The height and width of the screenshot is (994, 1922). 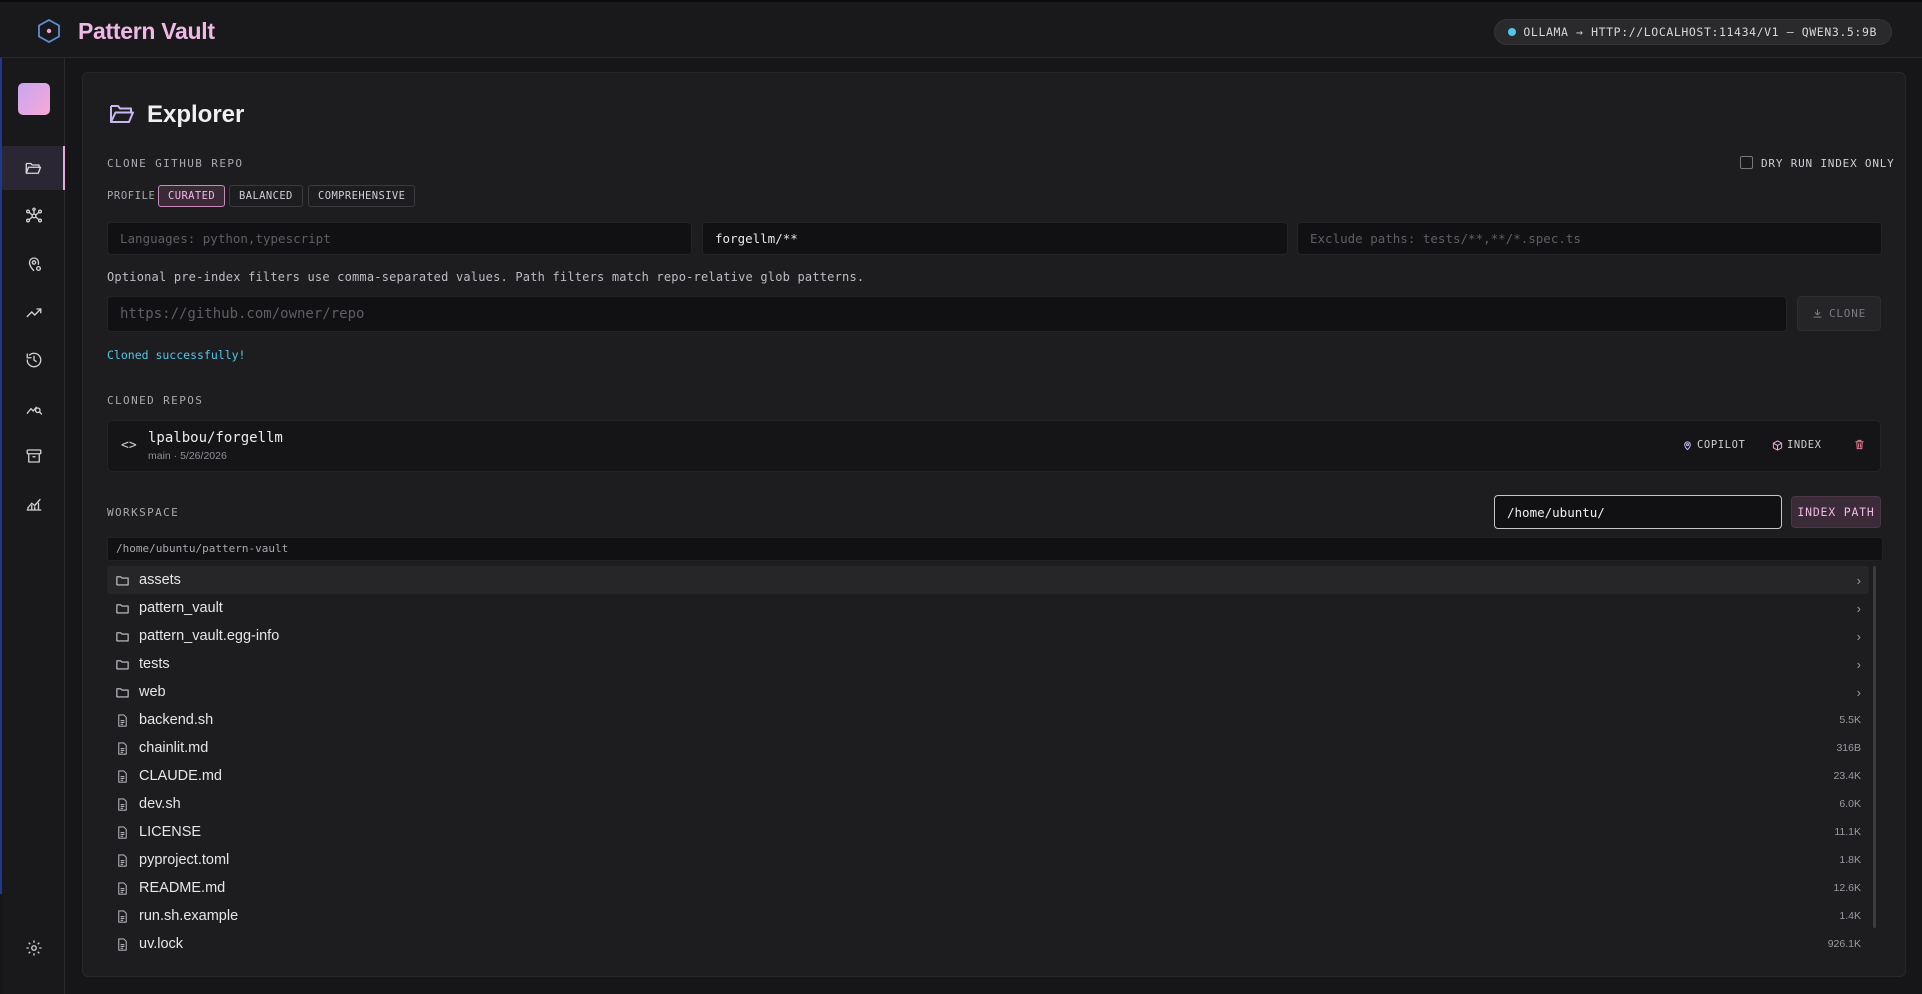 I want to click on app-logo-icon, so click(x=49, y=31).